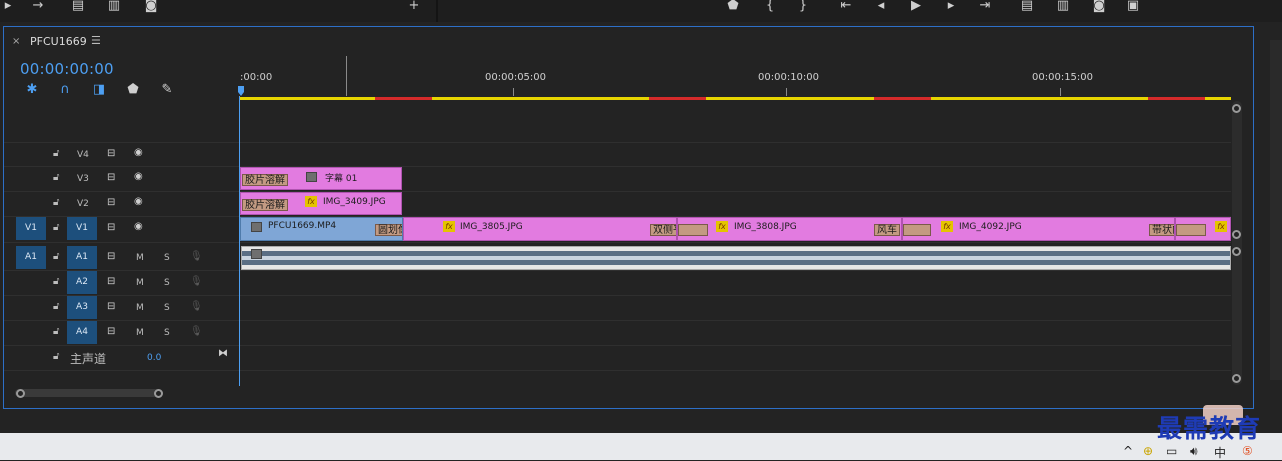 The height and width of the screenshot is (461, 1282). What do you see at coordinates (1236, 234) in the screenshot?
I see `vscroll-handle-mid` at bounding box center [1236, 234].